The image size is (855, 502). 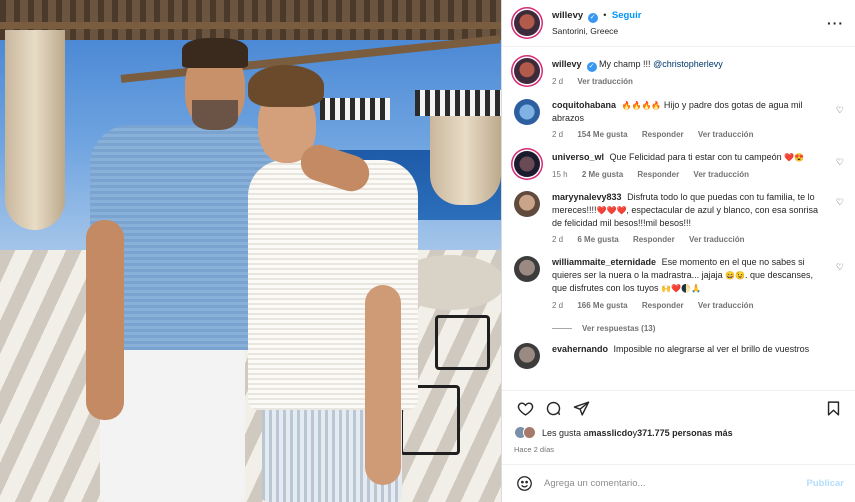 What do you see at coordinates (529, 432) in the screenshot?
I see `liker-avatar` at bounding box center [529, 432].